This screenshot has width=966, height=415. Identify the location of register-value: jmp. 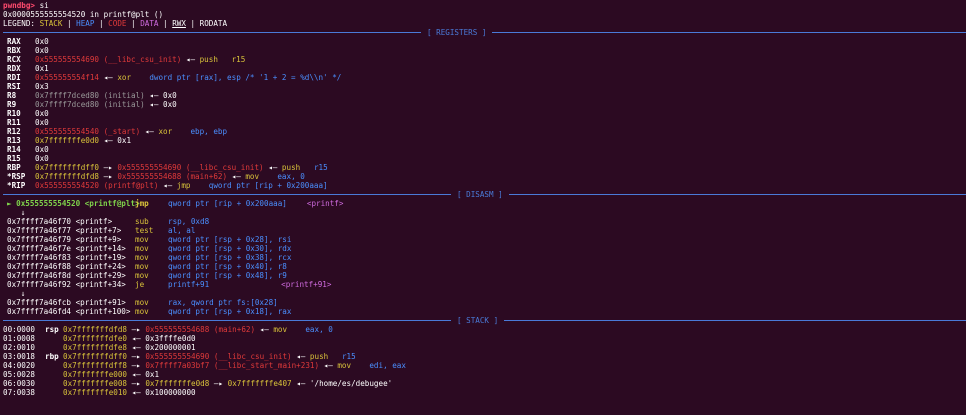
(192, 185).